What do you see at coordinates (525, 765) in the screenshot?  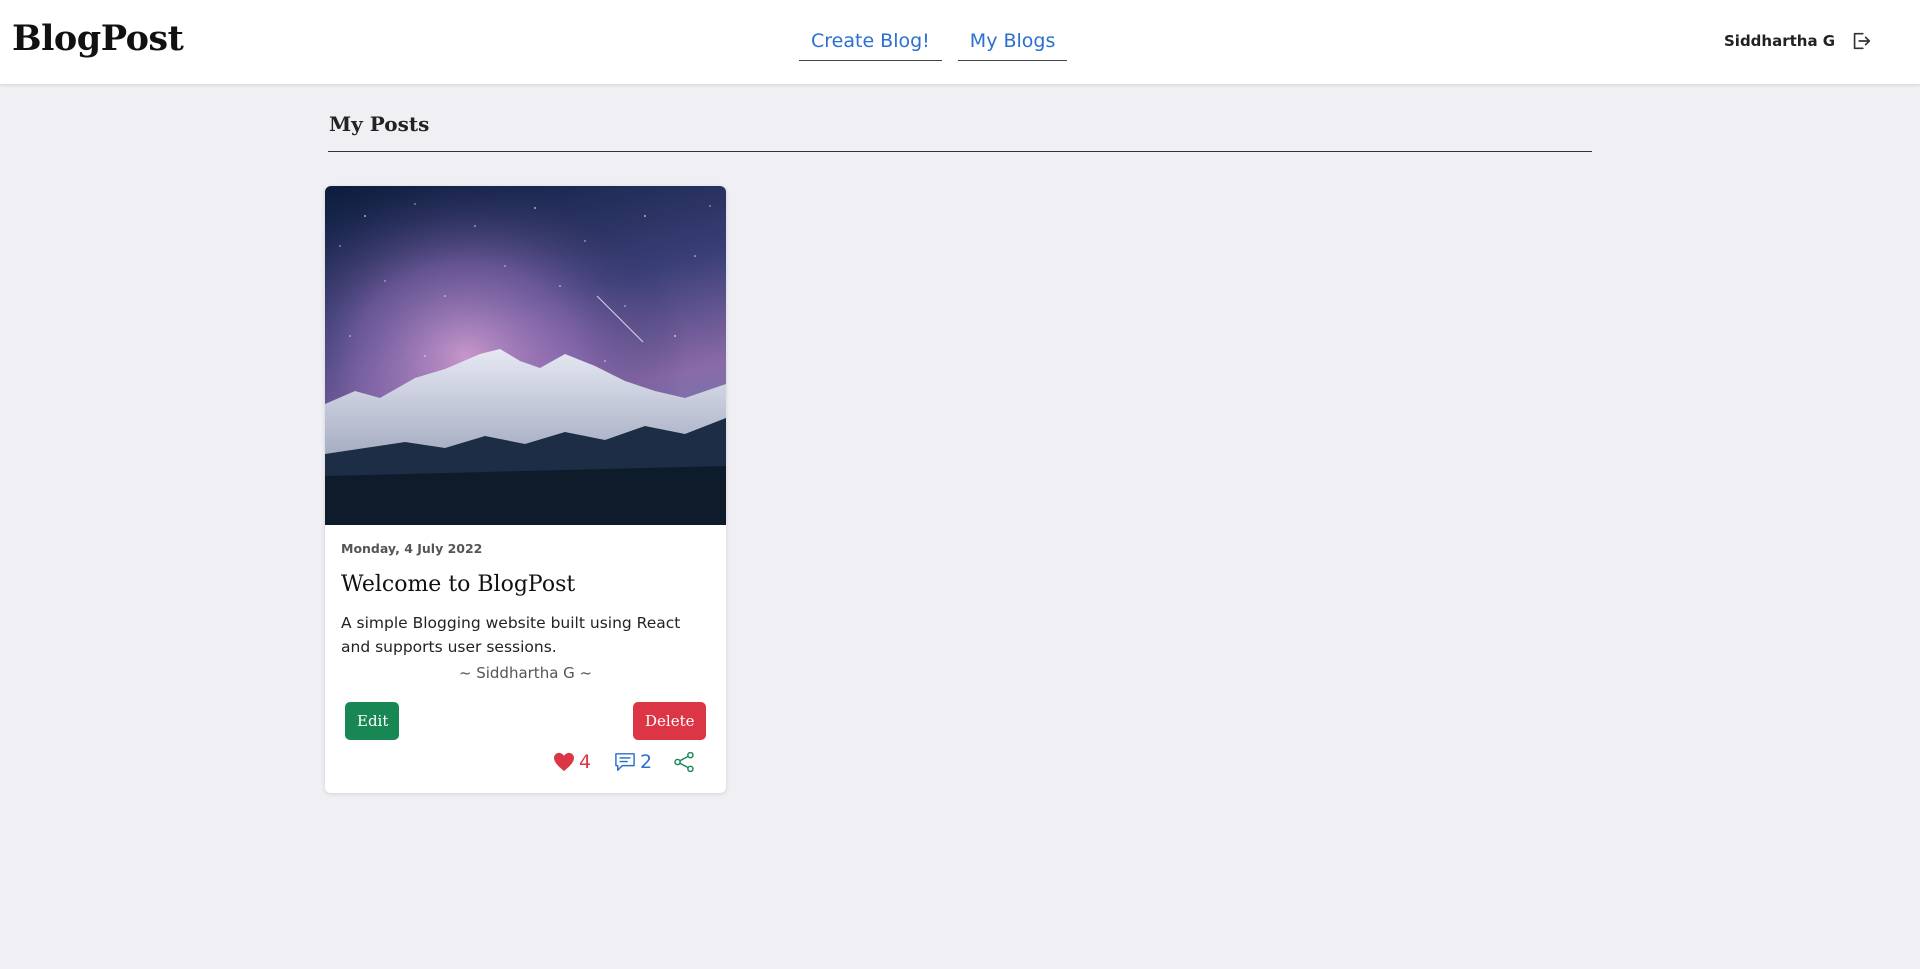 I see `post-stats: 4 2` at bounding box center [525, 765].